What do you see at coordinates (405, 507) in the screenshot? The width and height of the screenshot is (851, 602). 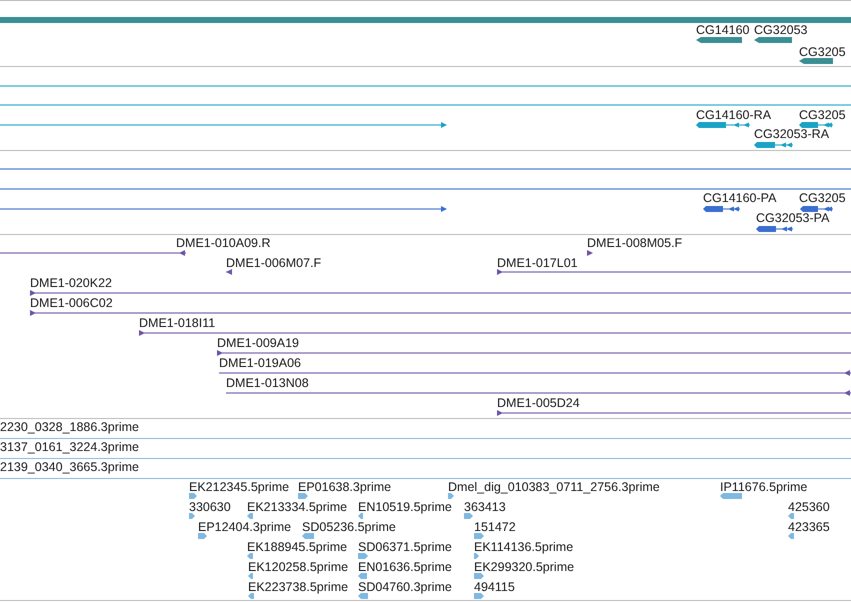 I see `feature-label: EN10519.5prime` at bounding box center [405, 507].